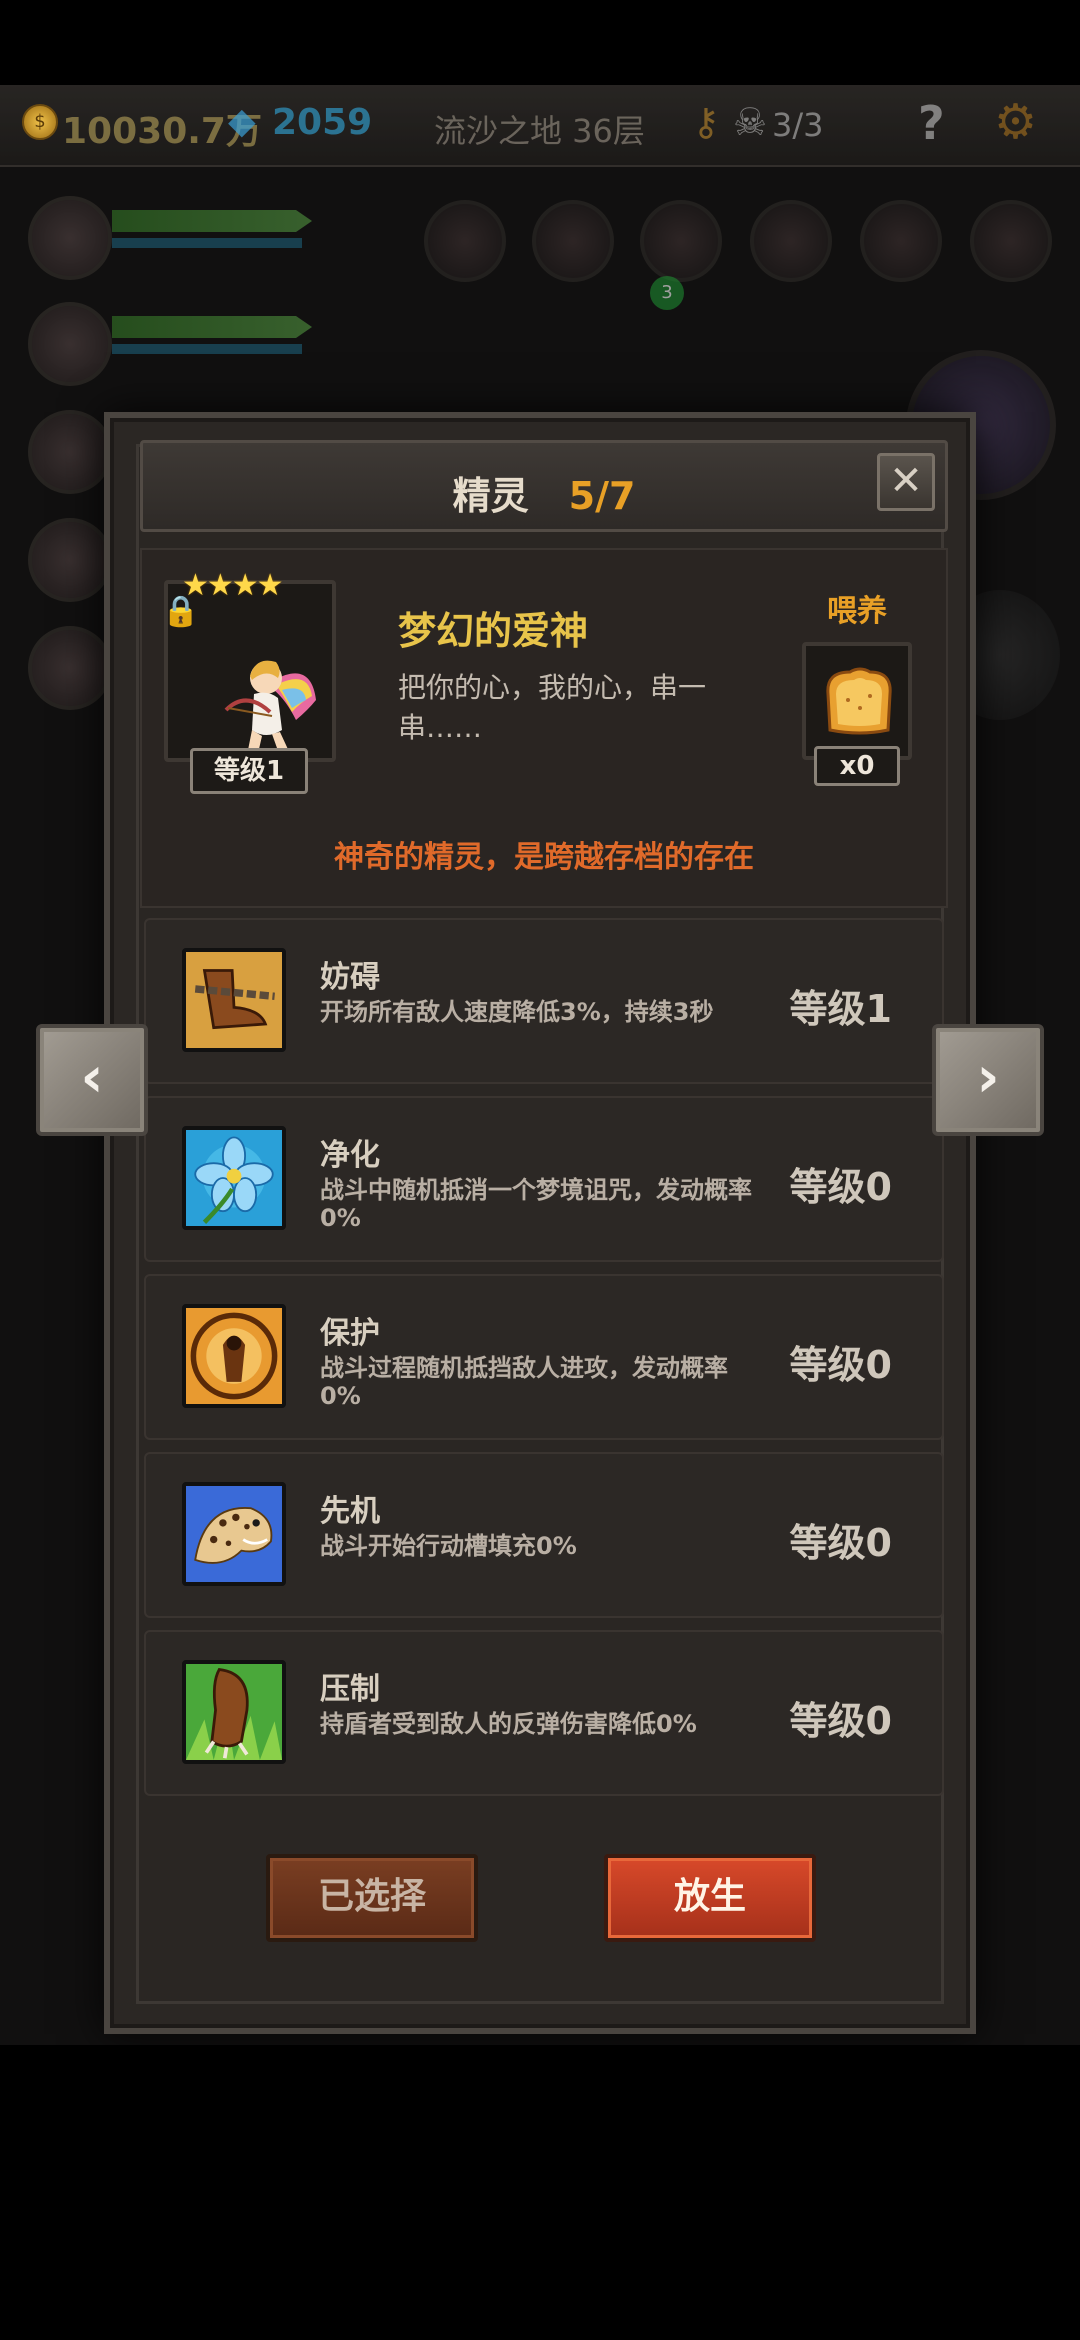  What do you see at coordinates (840, 1009) in the screenshot?
I see `skill-level: 等级1` at bounding box center [840, 1009].